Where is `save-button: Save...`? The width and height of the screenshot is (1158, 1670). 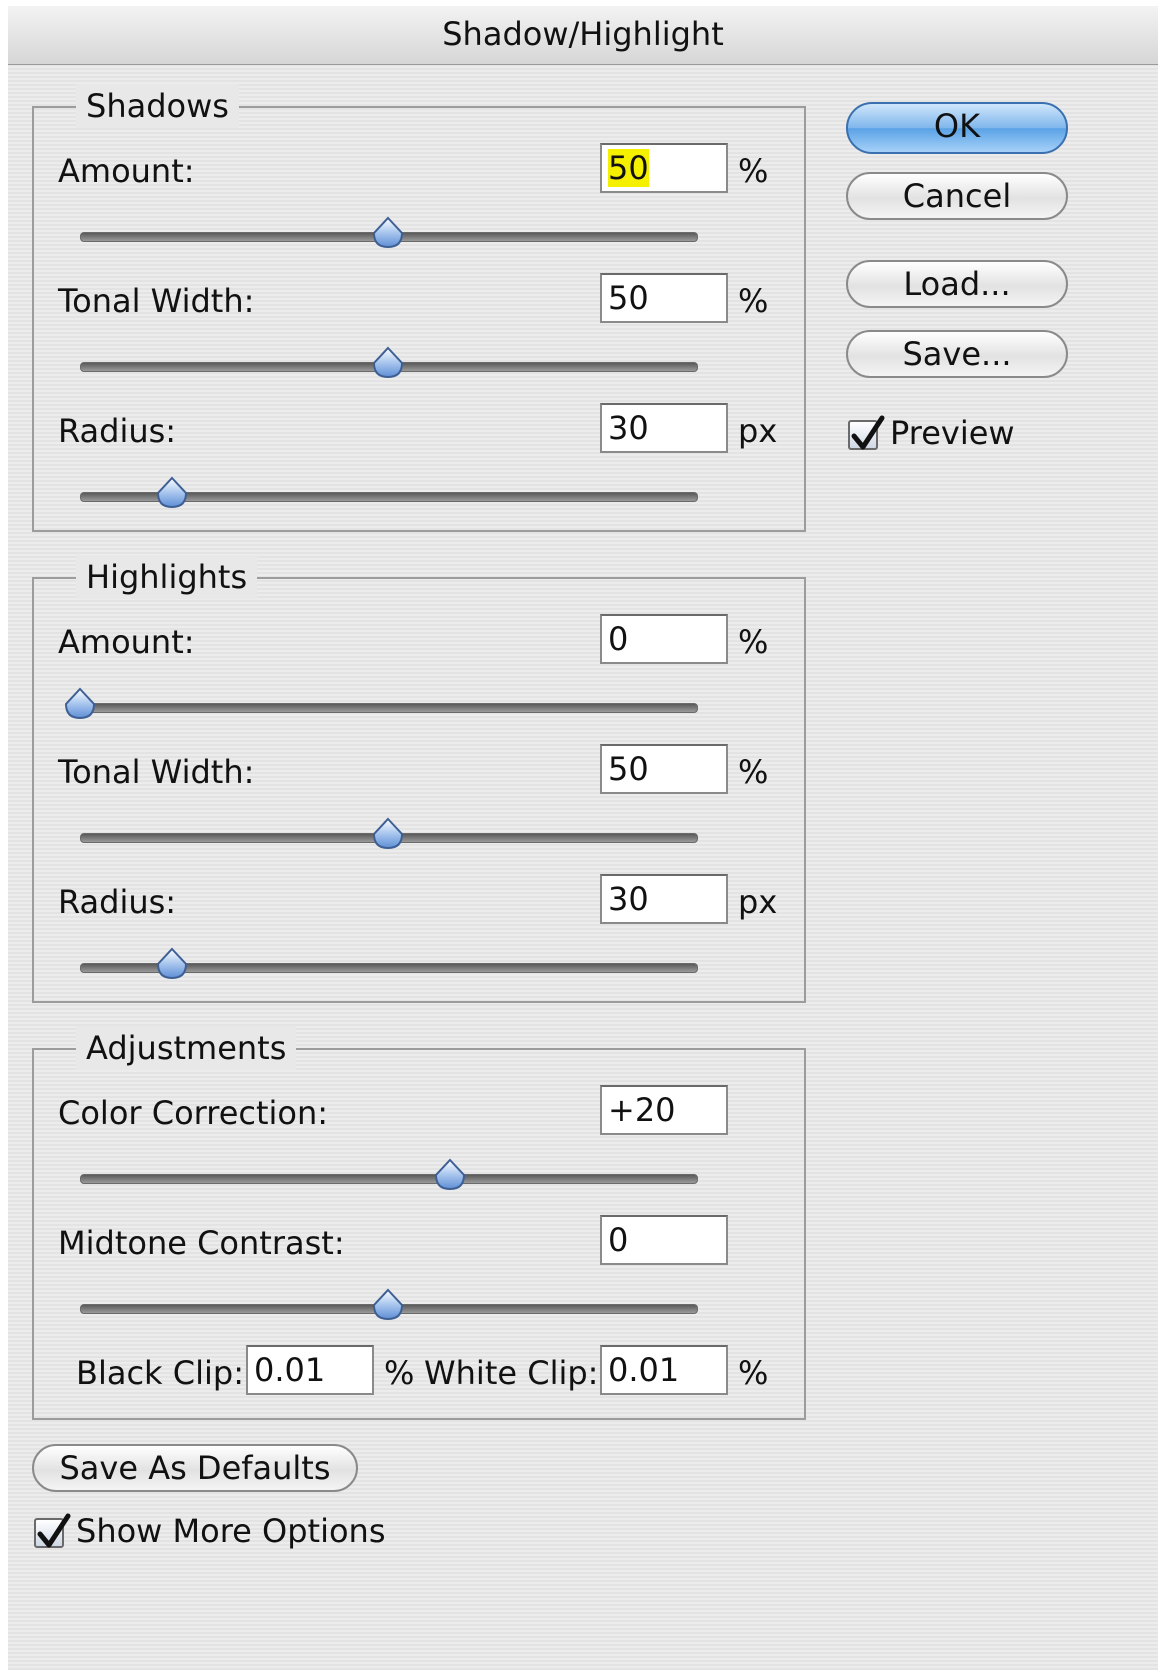 save-button: Save... is located at coordinates (957, 354).